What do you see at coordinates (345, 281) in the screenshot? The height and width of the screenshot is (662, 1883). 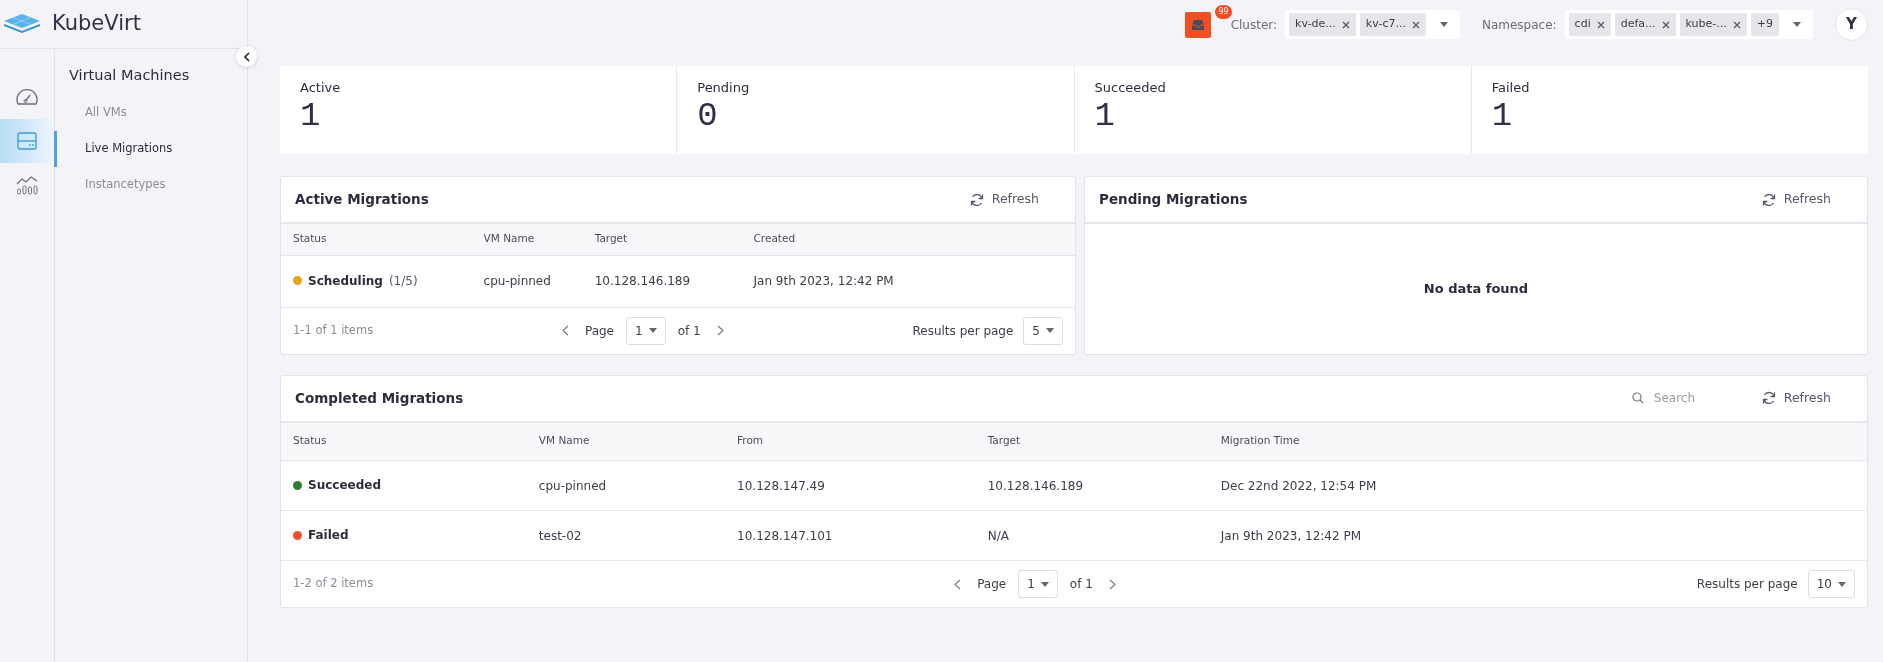 I see `status-text: Scheduling` at bounding box center [345, 281].